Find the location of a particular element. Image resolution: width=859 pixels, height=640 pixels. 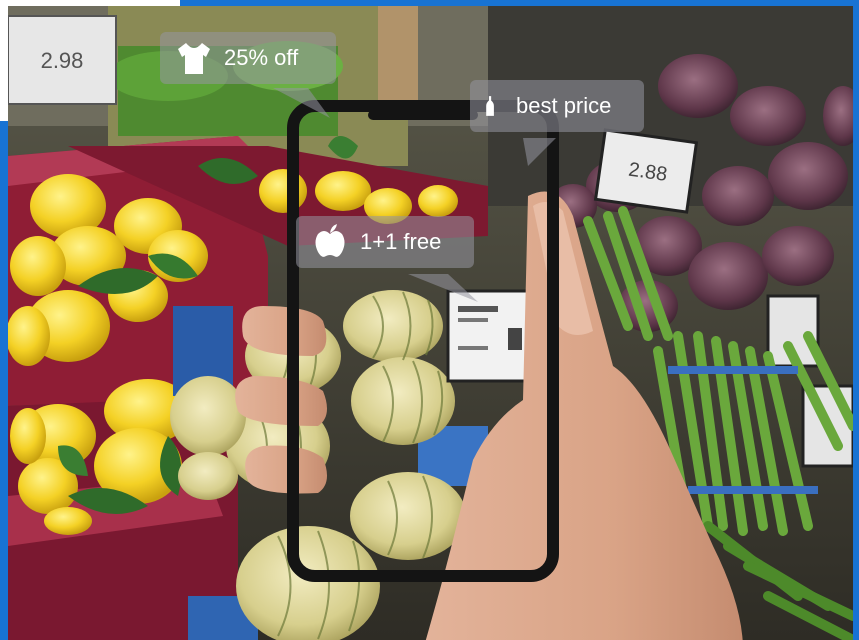

svg-text: 2.98 is located at coordinates (62, 60).